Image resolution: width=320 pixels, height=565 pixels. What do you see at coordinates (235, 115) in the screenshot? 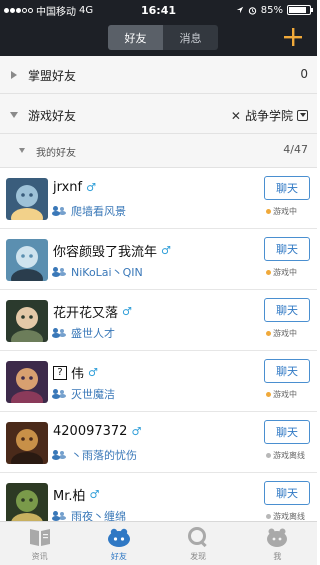
I see `crossed-swords-icon: ✕` at bounding box center [235, 115].